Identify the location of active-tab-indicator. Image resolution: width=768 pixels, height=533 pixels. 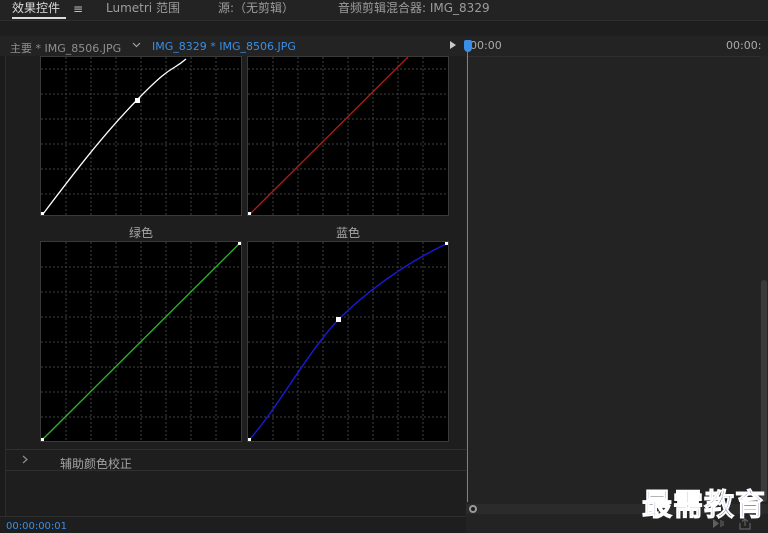
(39, 18).